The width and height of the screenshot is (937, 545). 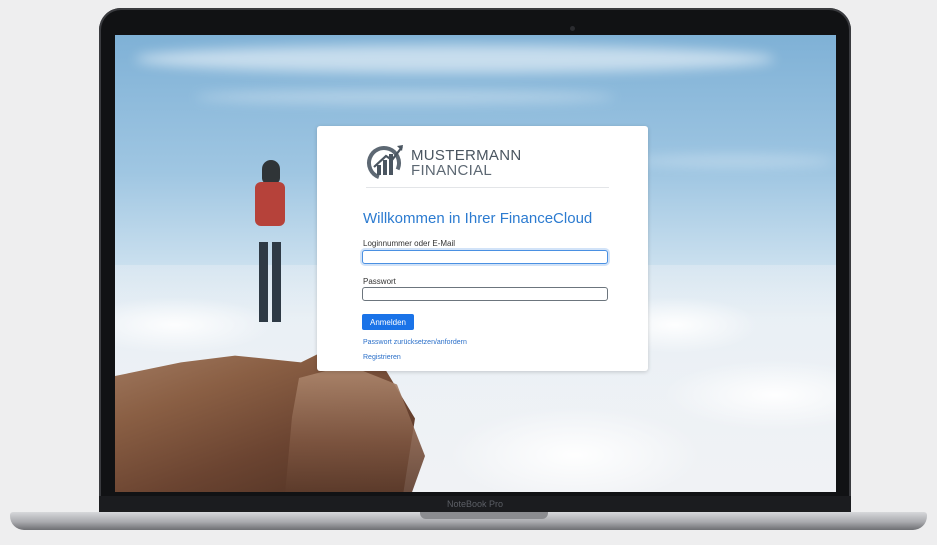 I want to click on reset-password-link: Passwort zurücksetzen/anfordern, so click(x=415, y=342).